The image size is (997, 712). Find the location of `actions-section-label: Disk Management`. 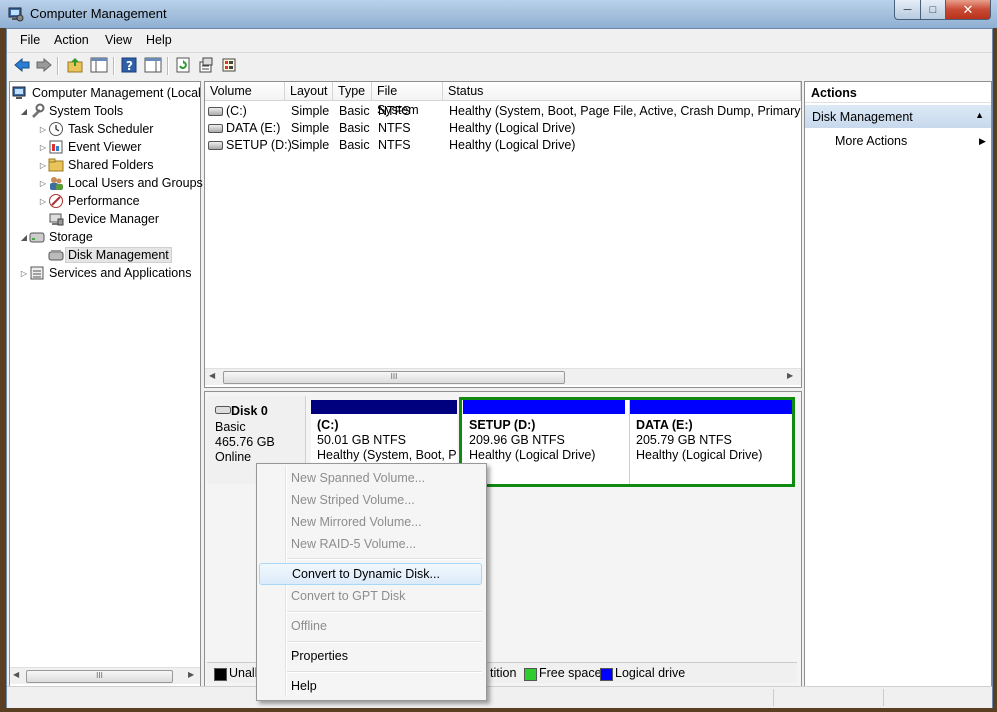

actions-section-label: Disk Management is located at coordinates (862, 117).